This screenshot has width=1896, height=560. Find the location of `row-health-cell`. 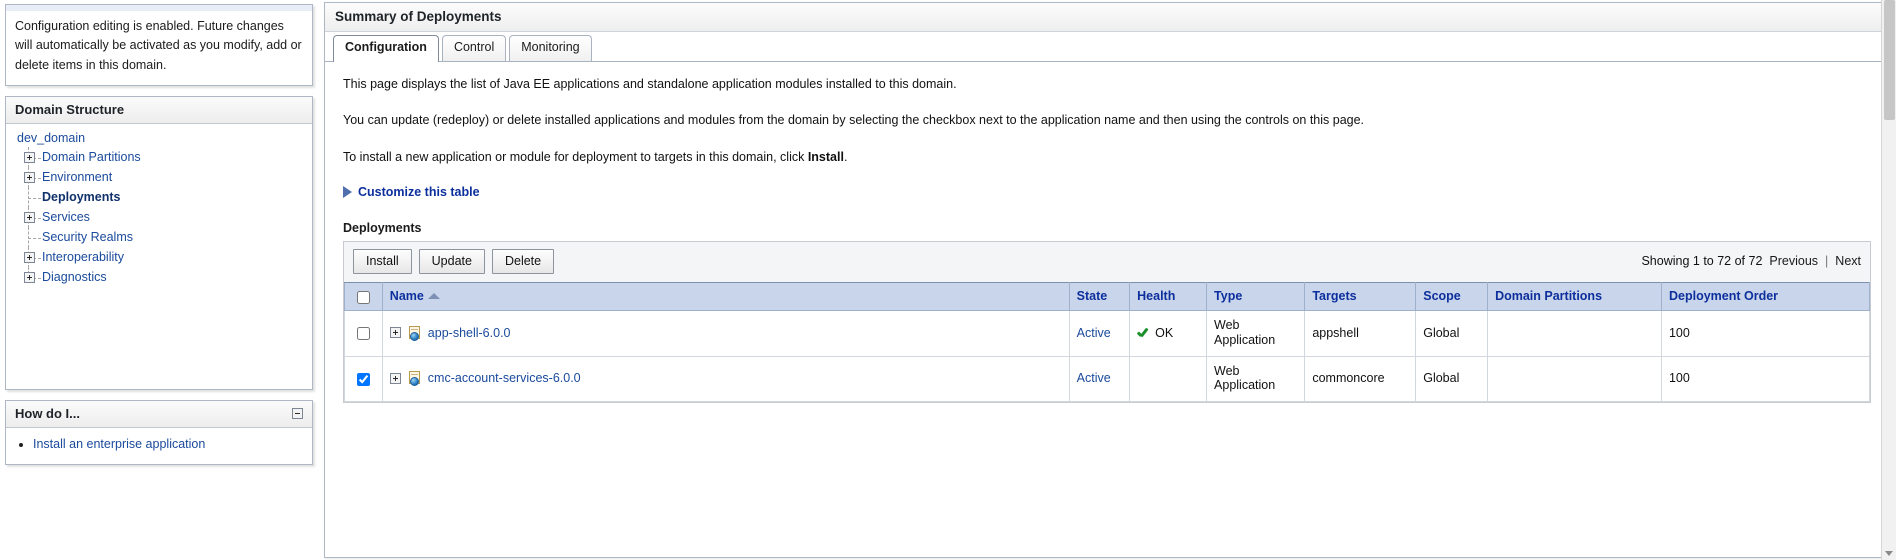

row-health-cell is located at coordinates (1168, 378).